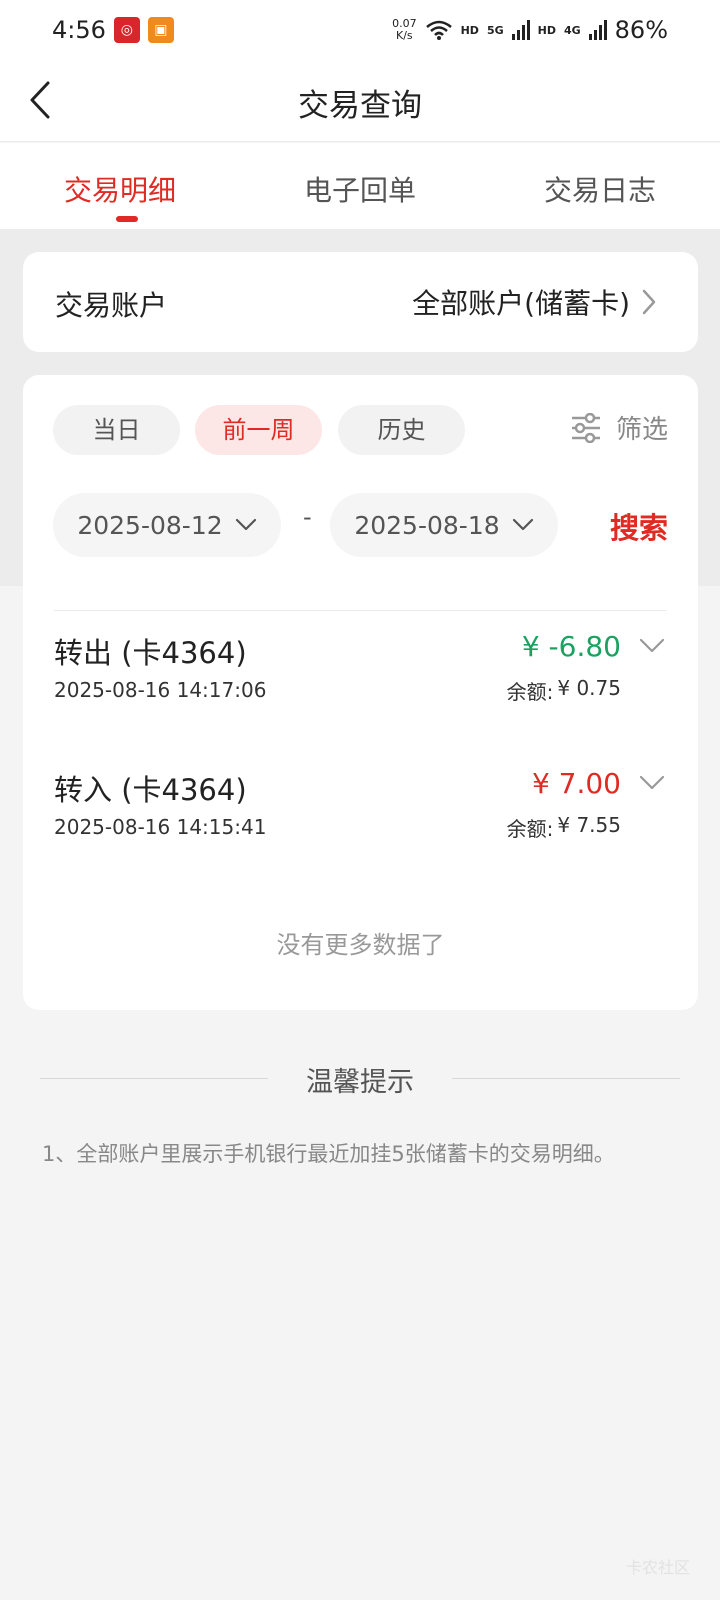 This screenshot has width=720, height=1600. I want to click on account-value-text: 全部账户(储蓄卡), so click(521, 303).